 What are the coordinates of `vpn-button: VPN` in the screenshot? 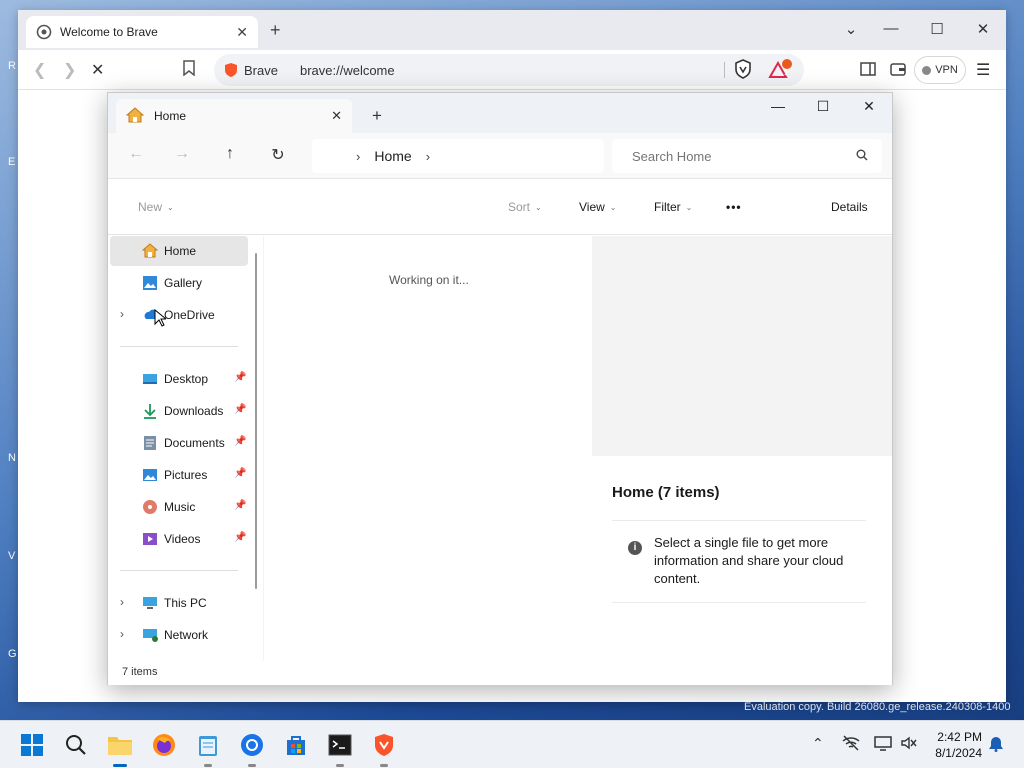 It's located at (940, 70).